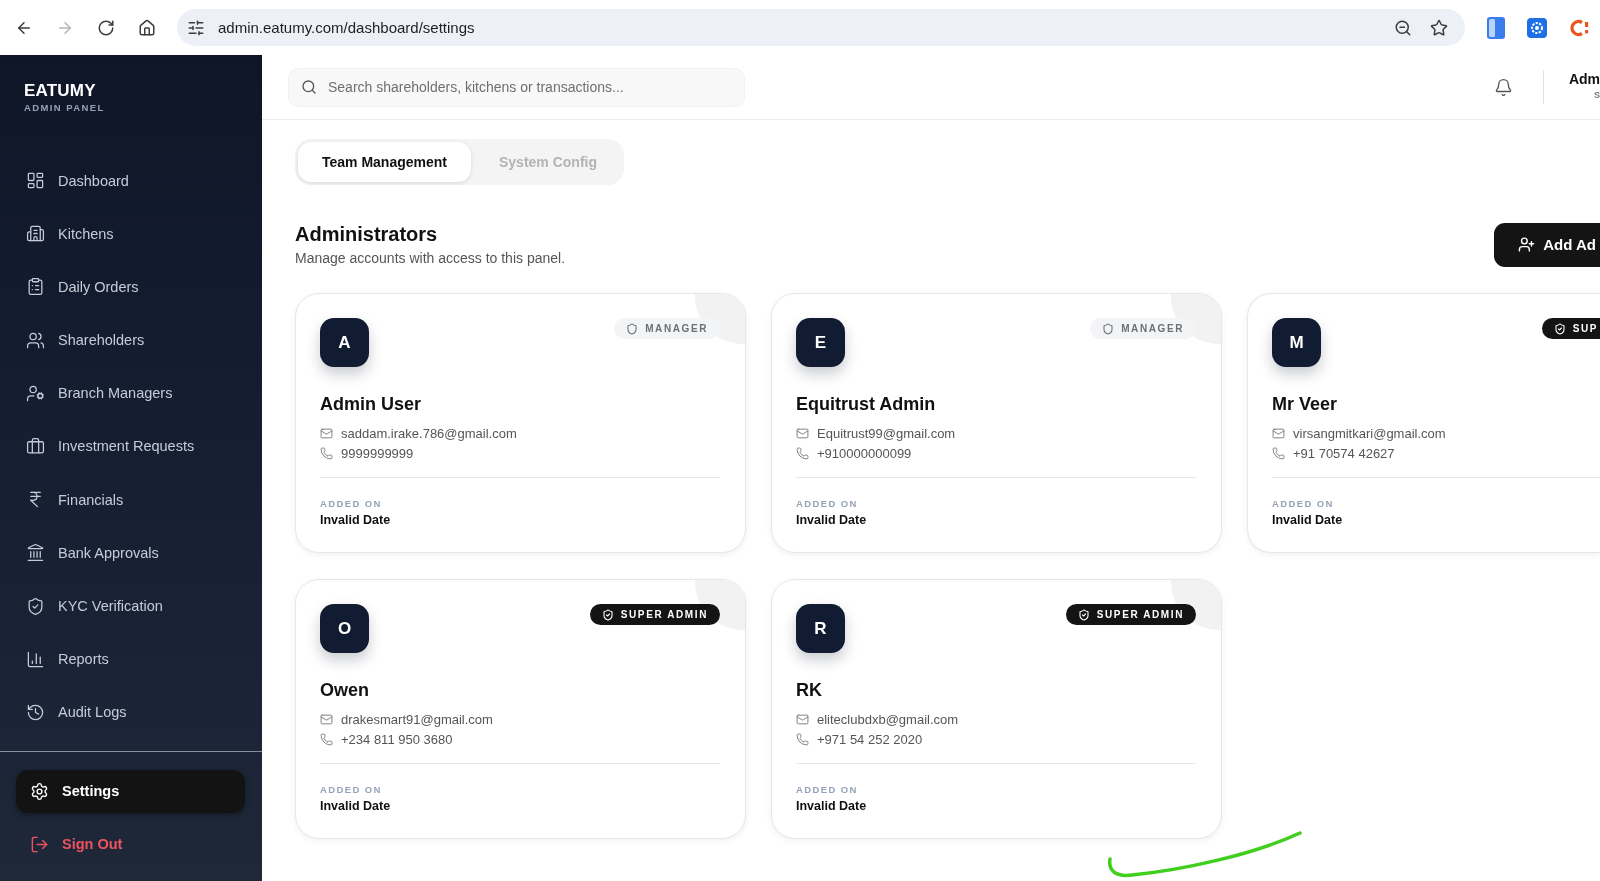 This screenshot has height=881, width=1600. Describe the element at coordinates (131, 287) in the screenshot. I see `nav-item: Daily Orders` at that location.